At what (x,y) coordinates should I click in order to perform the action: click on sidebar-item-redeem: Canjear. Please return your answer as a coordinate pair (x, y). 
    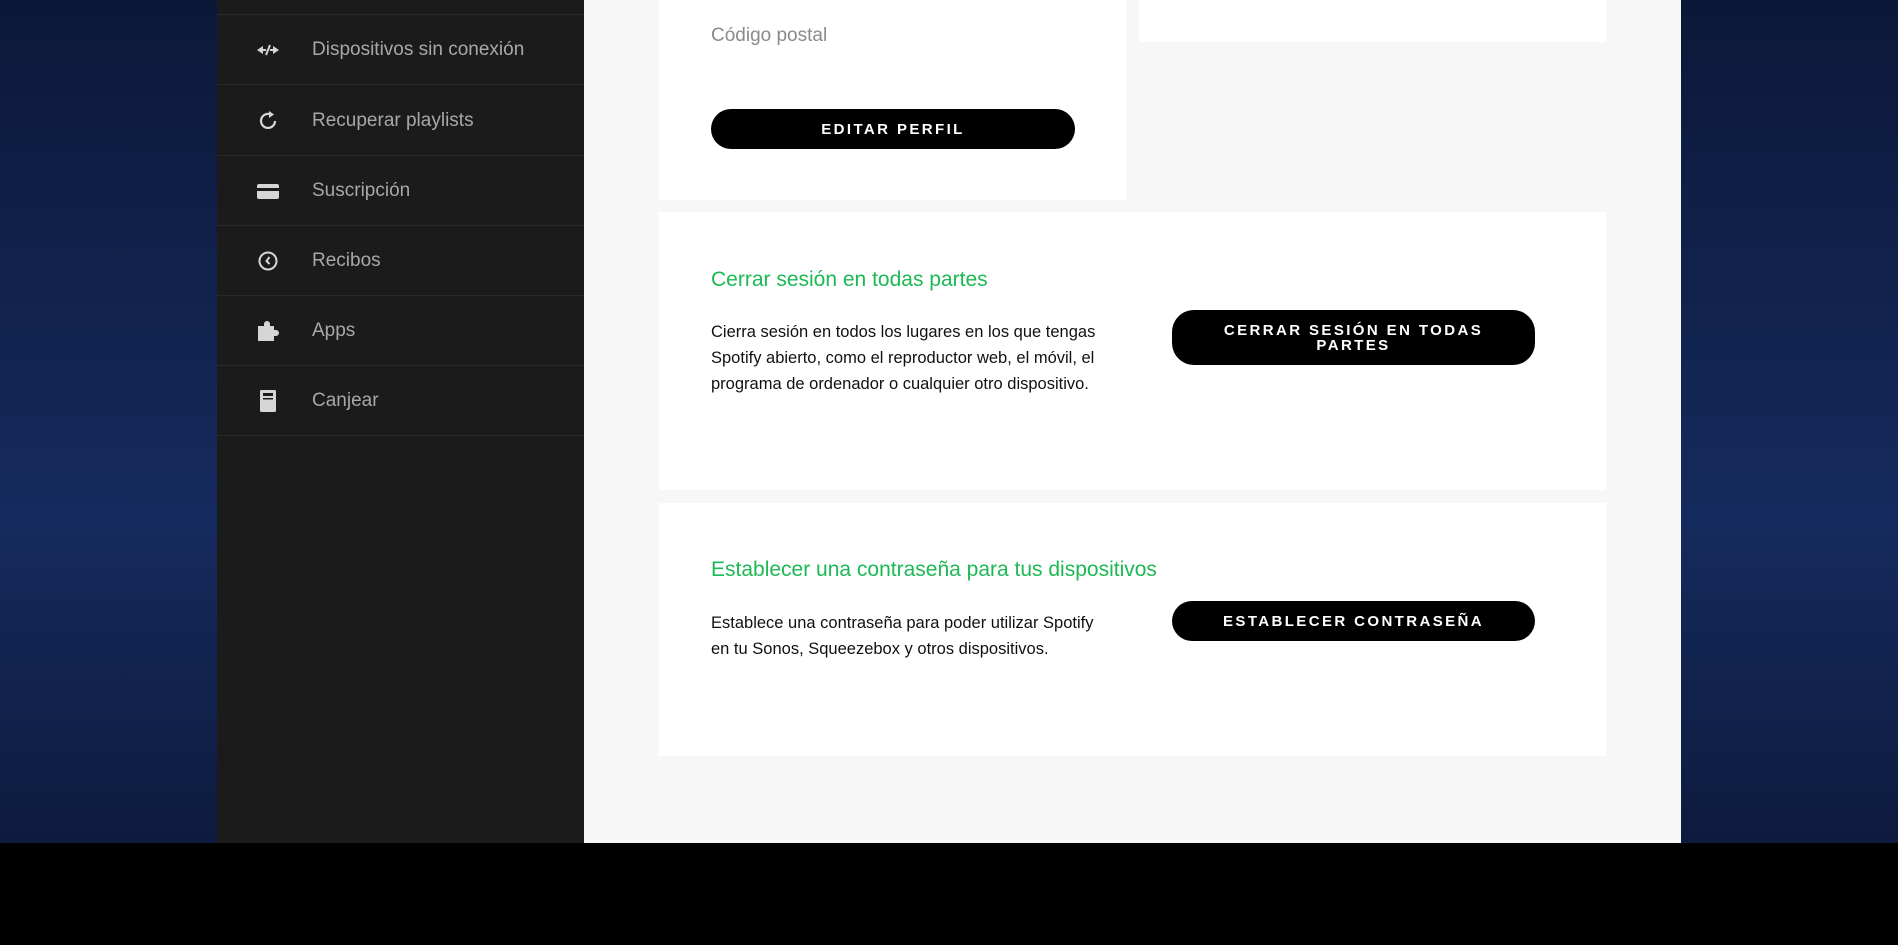
    Looking at the image, I should click on (400, 401).